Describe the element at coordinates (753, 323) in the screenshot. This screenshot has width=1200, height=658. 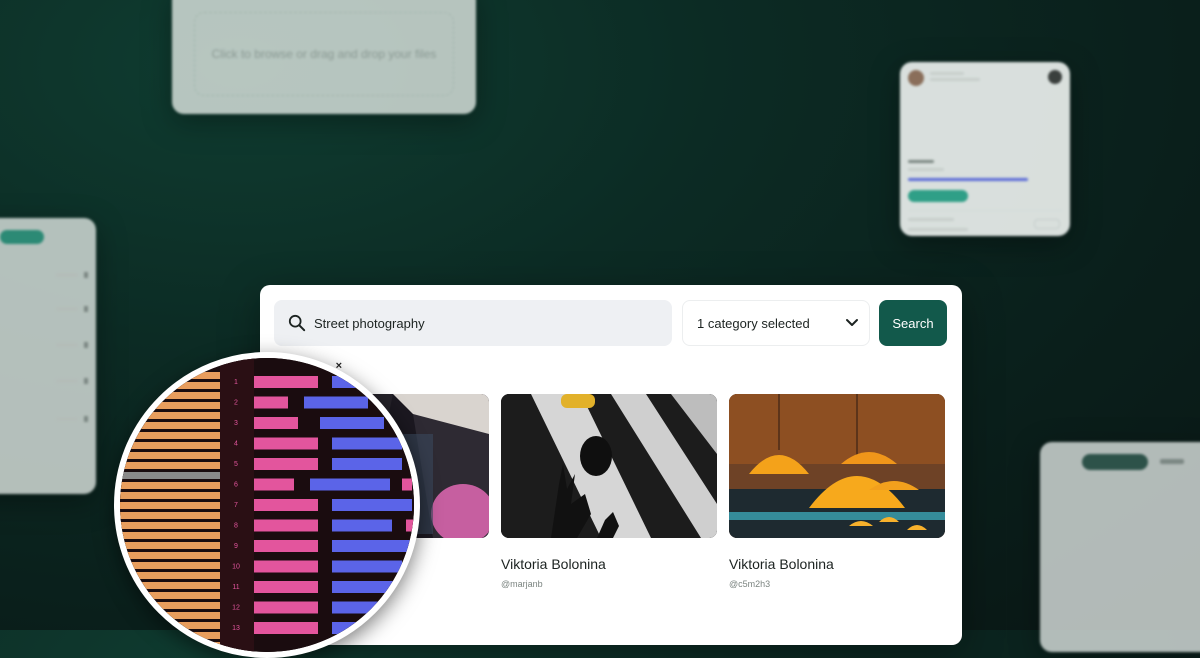
I see `category-select-value: 1 category selected` at that location.